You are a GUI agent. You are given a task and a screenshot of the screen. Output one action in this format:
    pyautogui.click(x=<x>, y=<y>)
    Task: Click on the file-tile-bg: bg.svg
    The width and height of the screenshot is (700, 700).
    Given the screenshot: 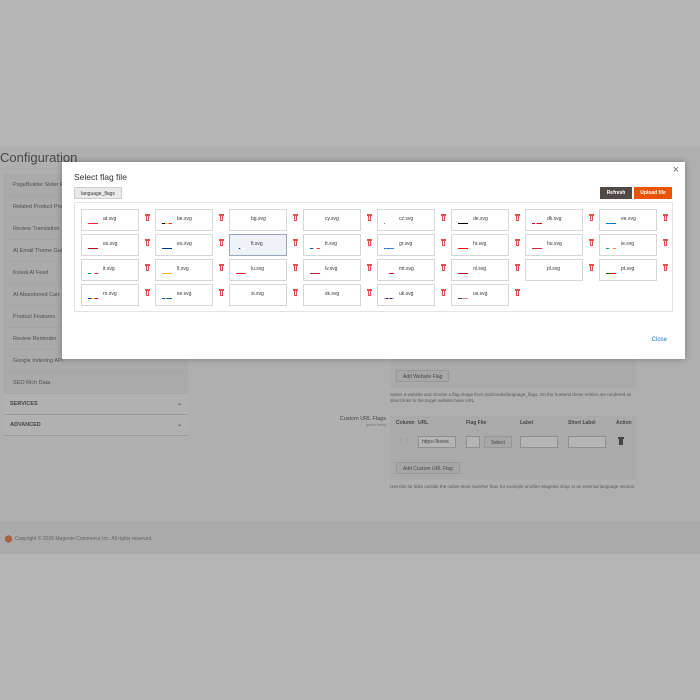 What is the action you would take?
    pyautogui.click(x=258, y=220)
    